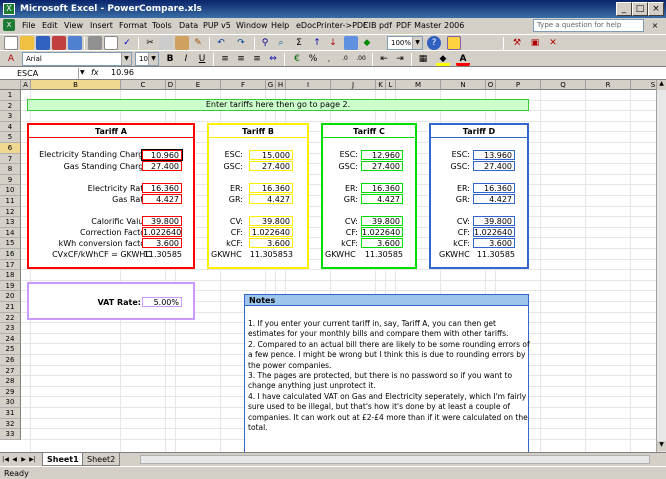 Image resolution: width=666 pixels, height=479 pixels. What do you see at coordinates (518, 85) in the screenshot?
I see `column-header: P` at bounding box center [518, 85].